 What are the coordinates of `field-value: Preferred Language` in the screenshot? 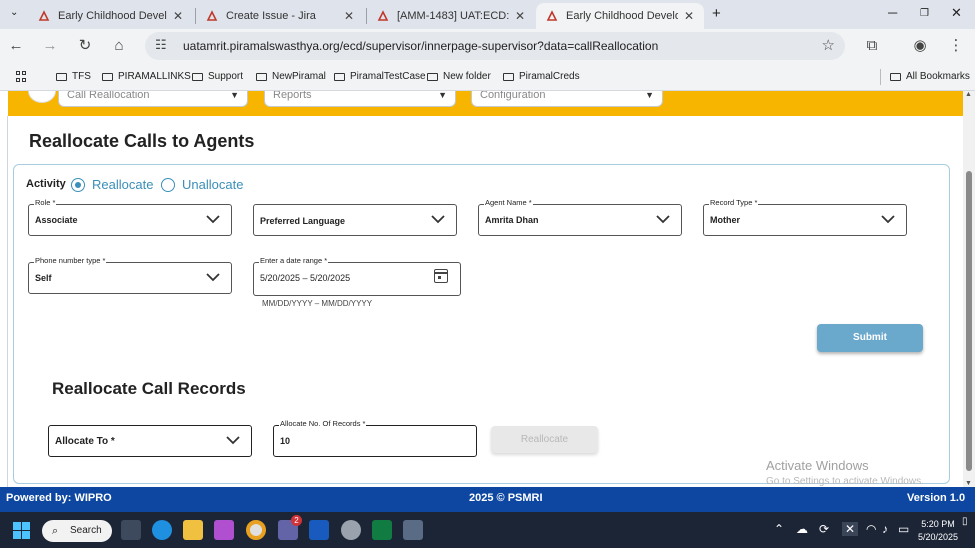 It's located at (303, 221).